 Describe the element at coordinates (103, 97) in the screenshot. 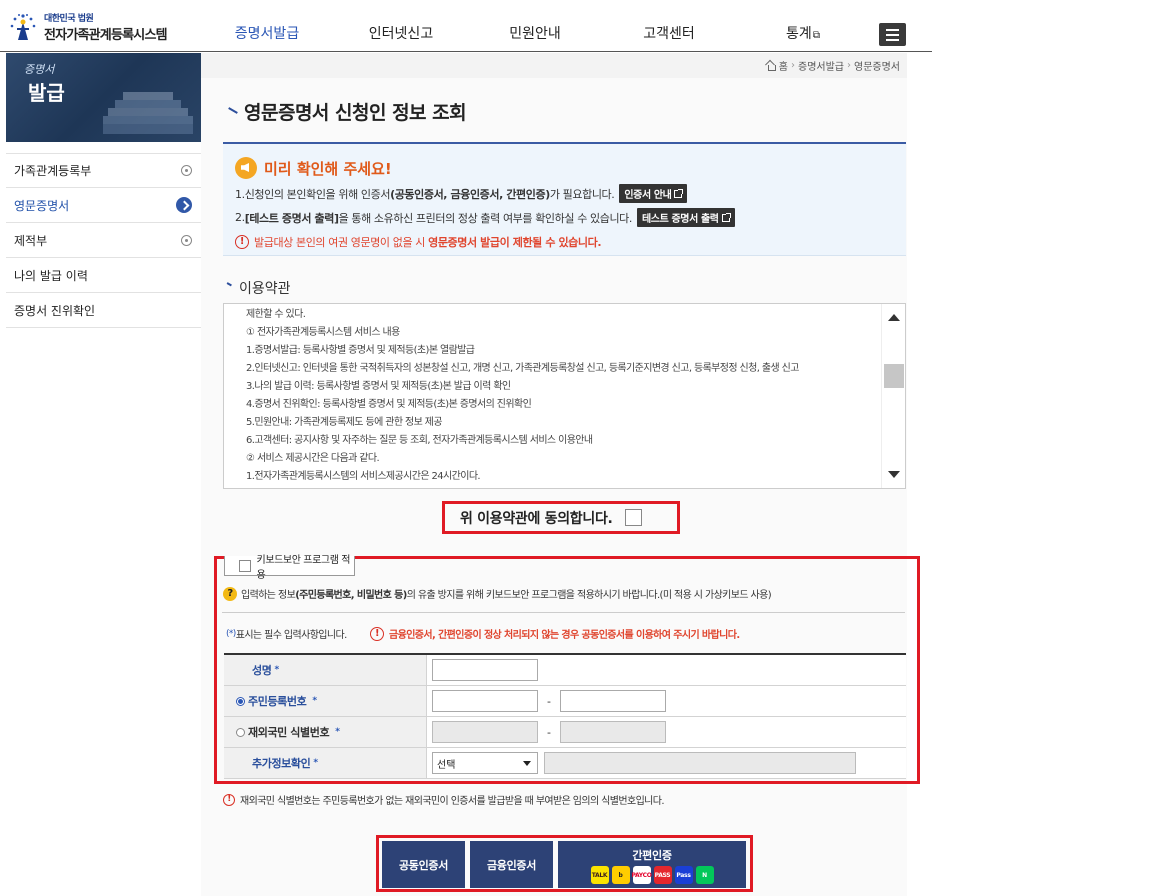

I see `section-banner: 증명서 발급` at that location.